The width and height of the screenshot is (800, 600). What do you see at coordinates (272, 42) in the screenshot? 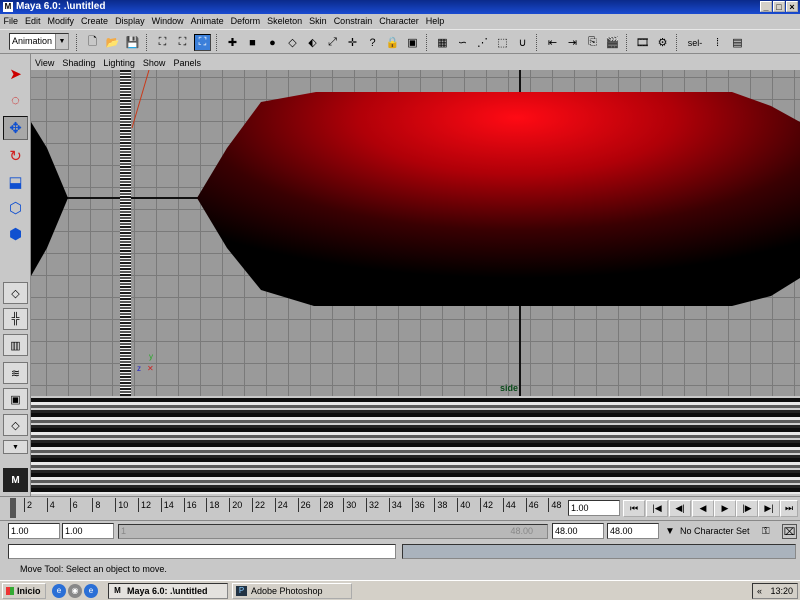
I see `select-curves-icon: ●` at bounding box center [272, 42].